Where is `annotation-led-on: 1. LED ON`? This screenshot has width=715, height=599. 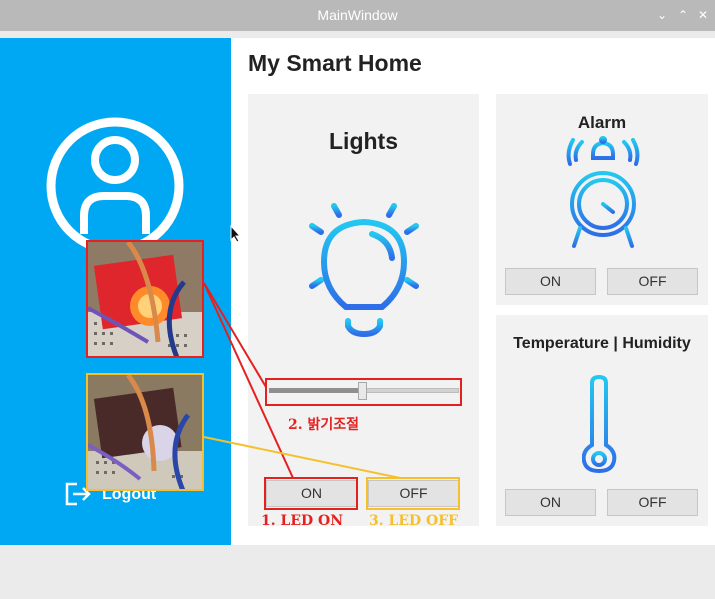 annotation-led-on: 1. LED ON is located at coordinates (302, 521).